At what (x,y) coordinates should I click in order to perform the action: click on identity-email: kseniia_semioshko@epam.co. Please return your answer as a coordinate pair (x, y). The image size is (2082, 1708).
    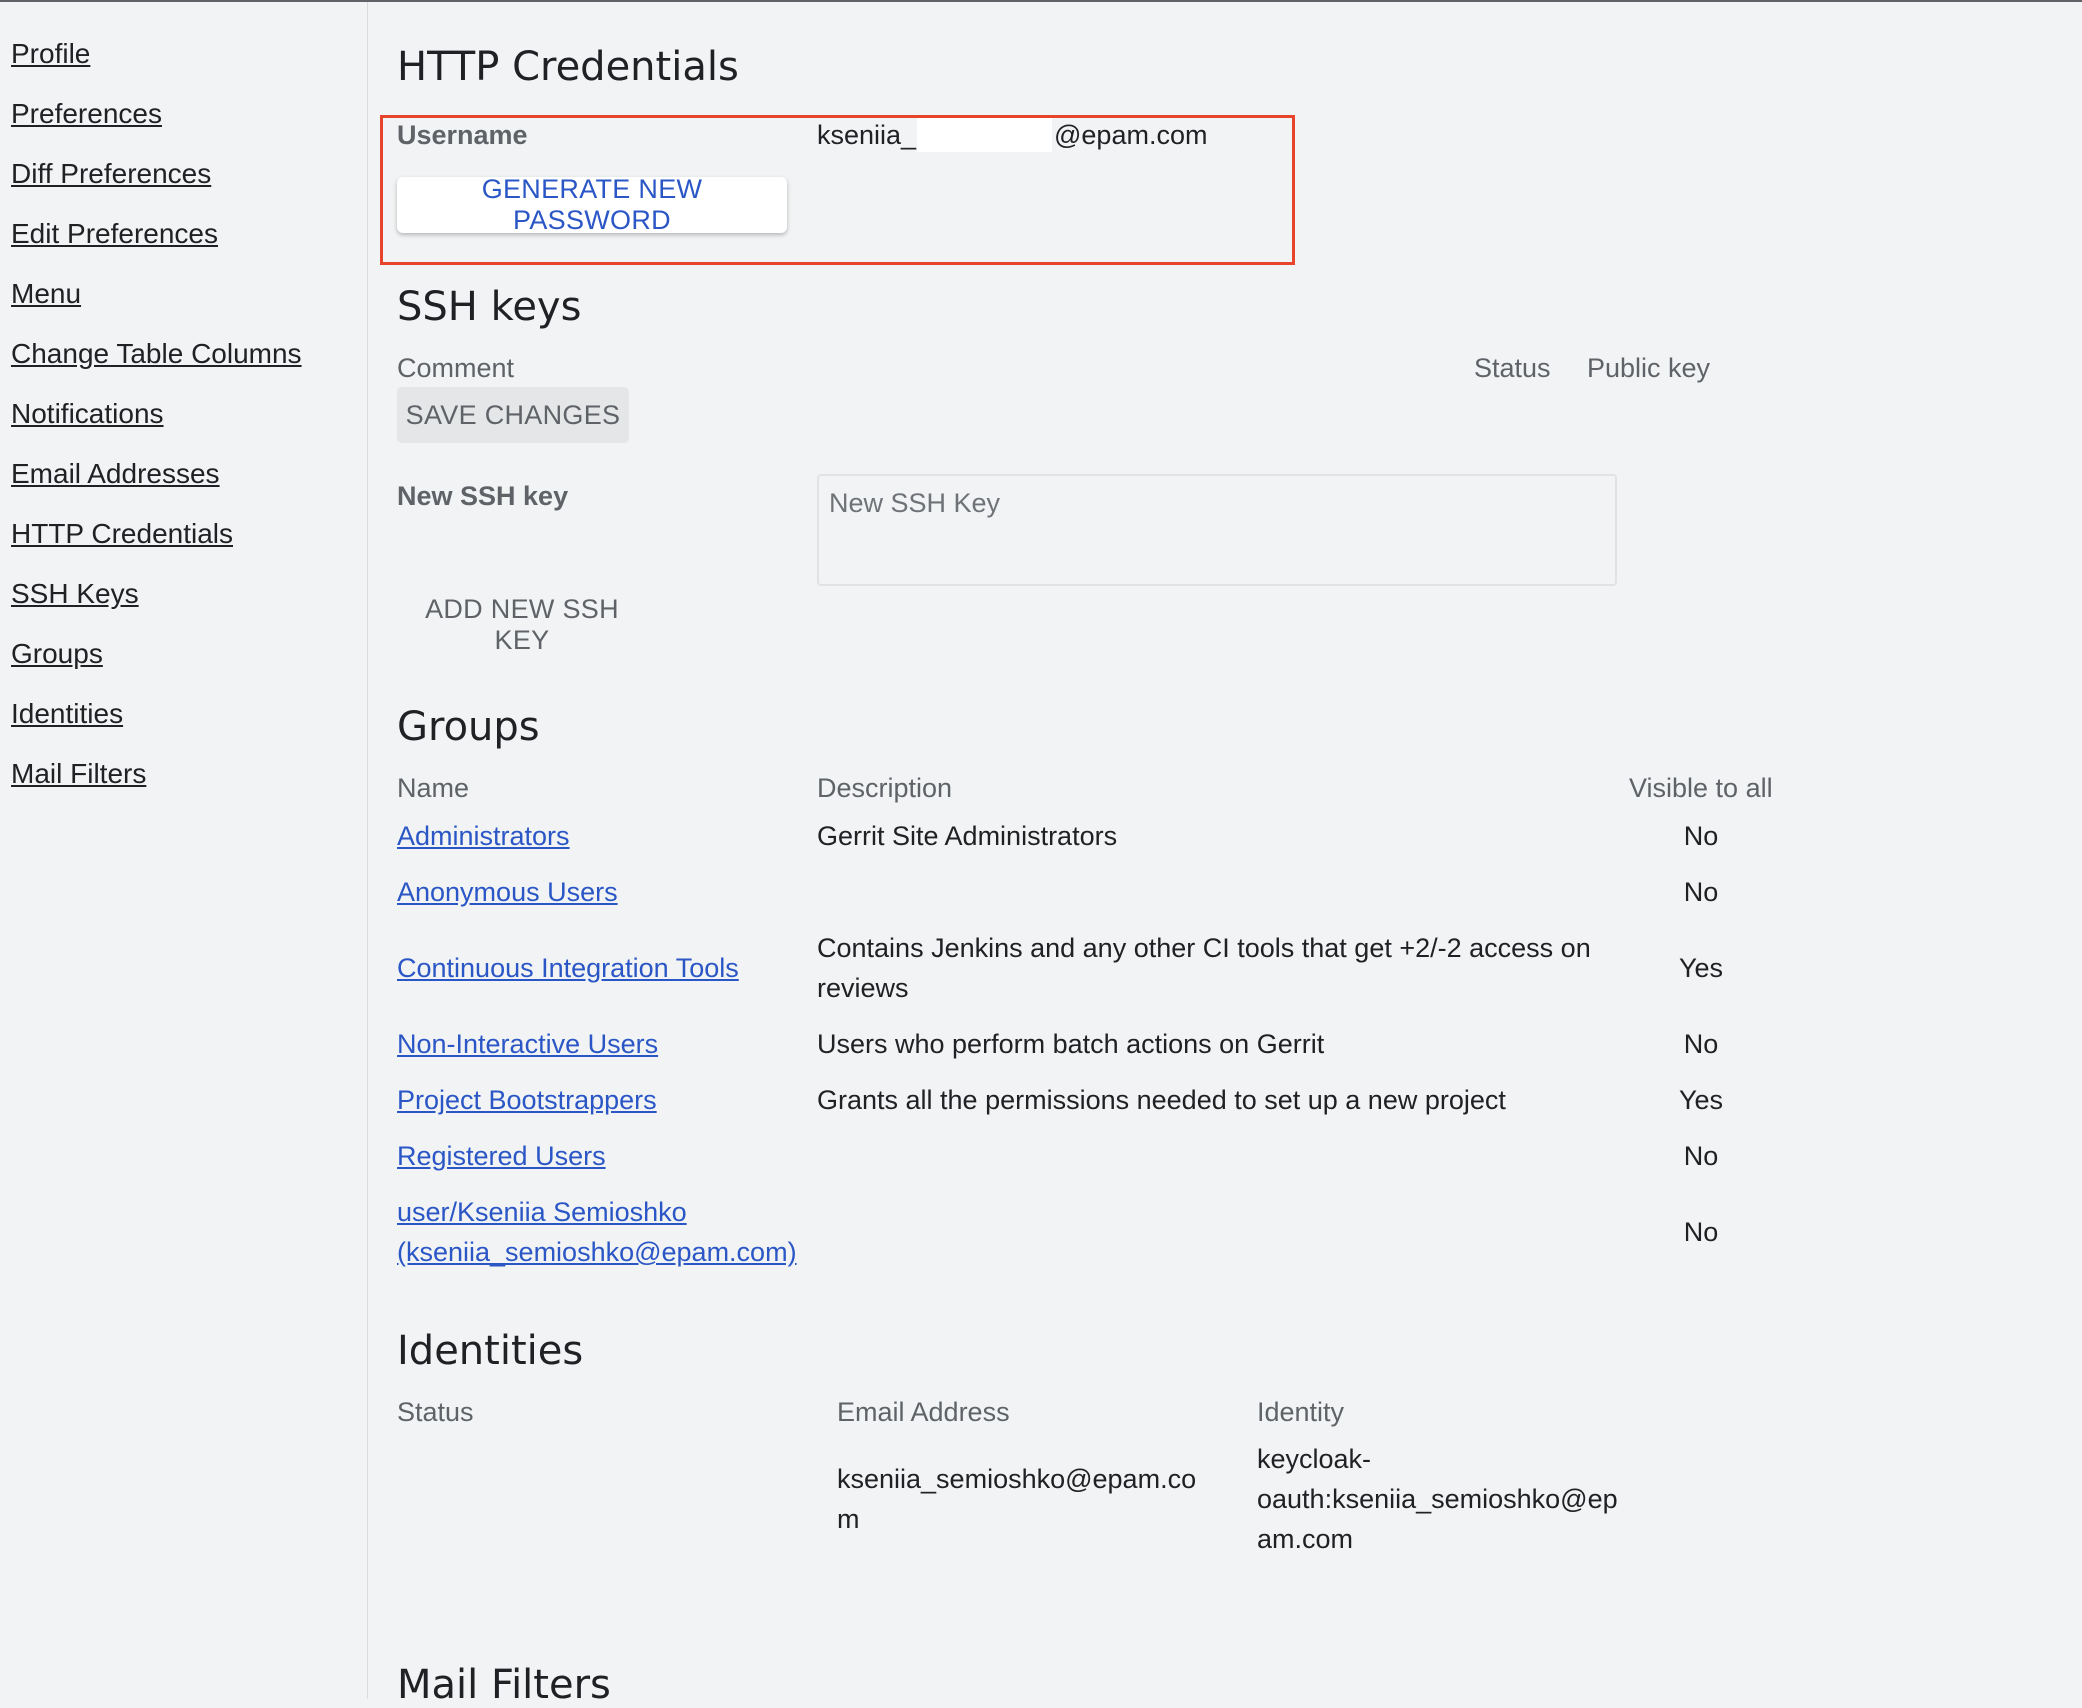
    Looking at the image, I should click on (1017, 1479).